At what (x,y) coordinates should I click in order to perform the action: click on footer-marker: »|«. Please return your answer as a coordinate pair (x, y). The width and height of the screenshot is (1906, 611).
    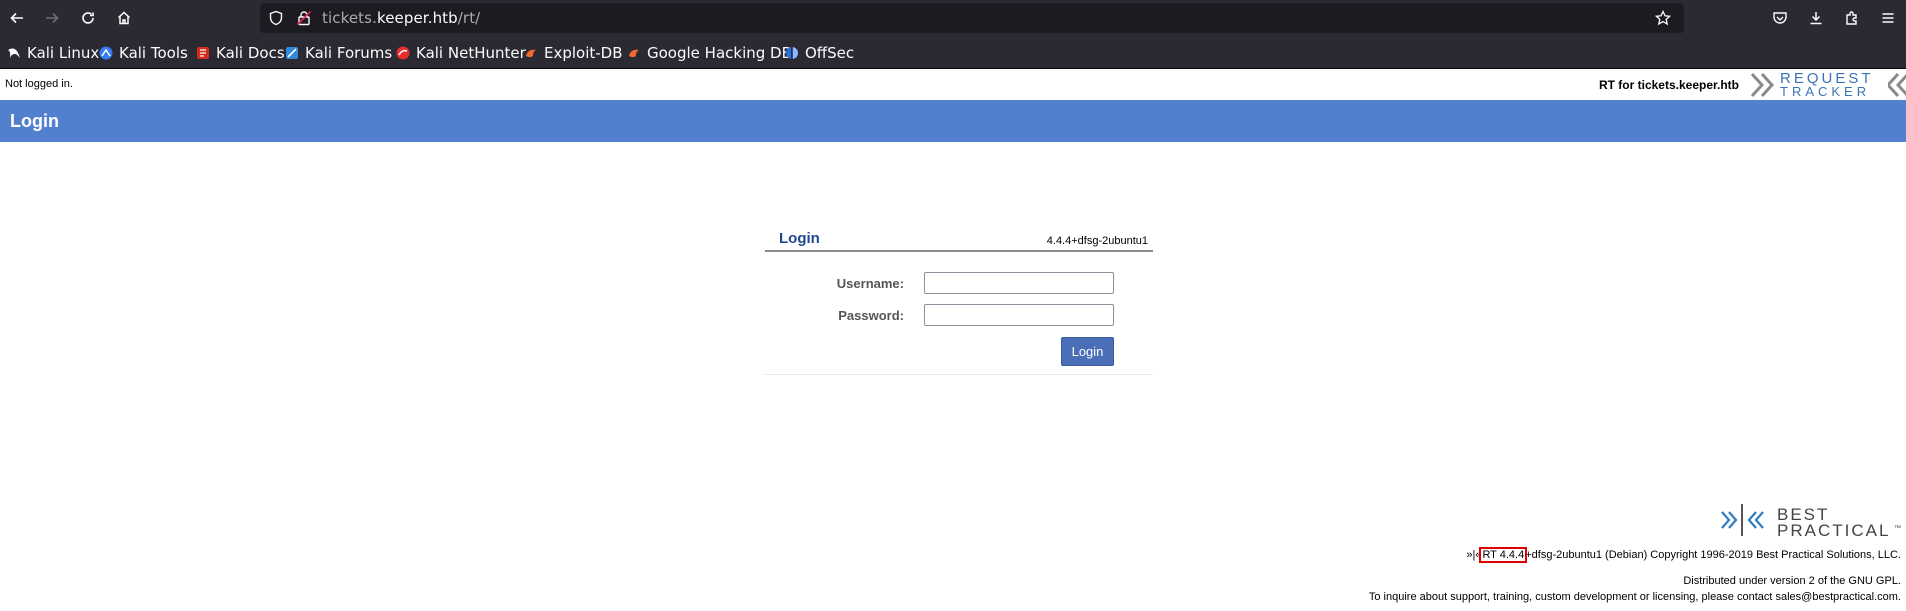
    Looking at the image, I should click on (1474, 555).